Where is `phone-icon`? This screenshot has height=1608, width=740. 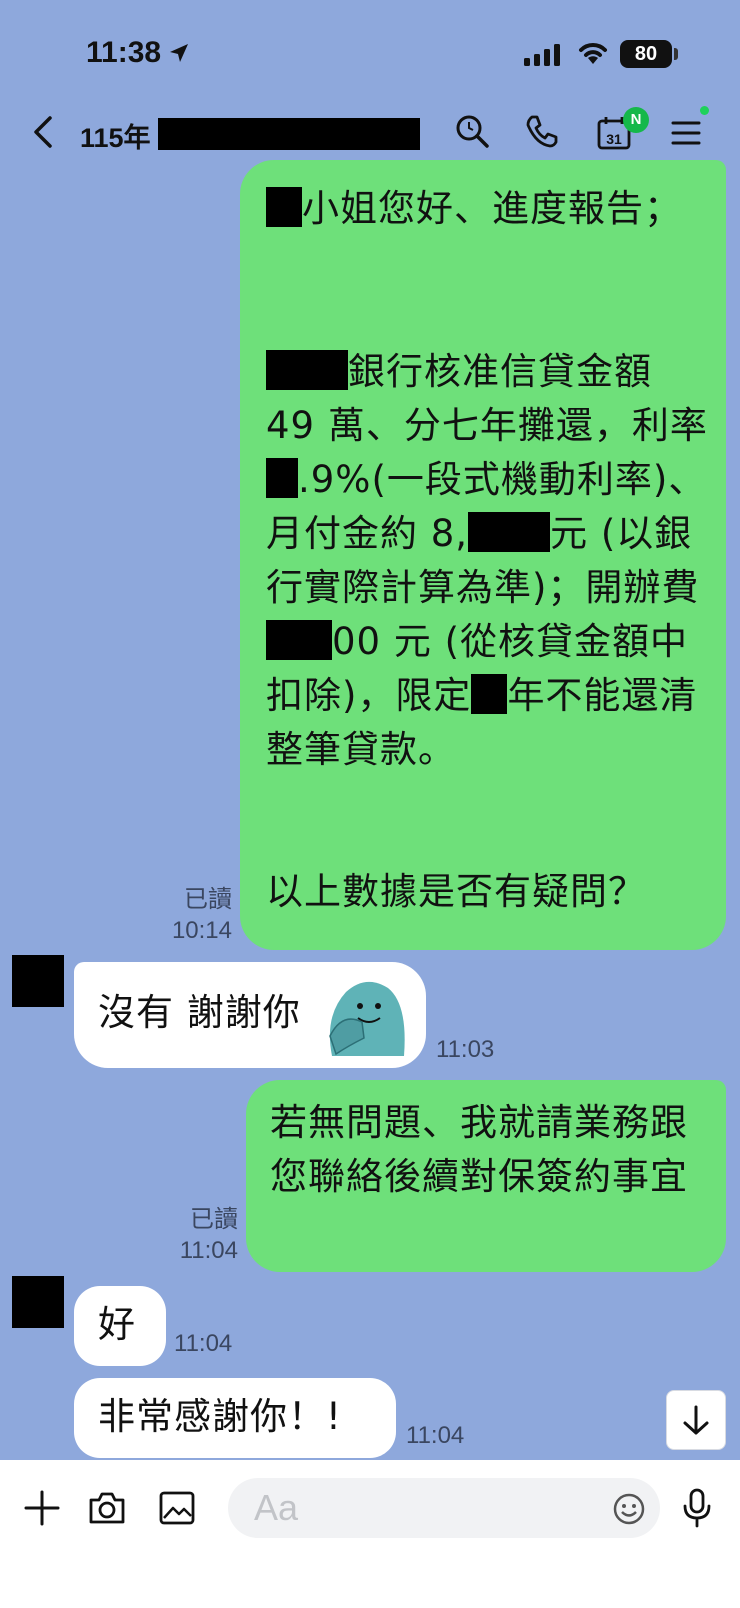
phone-icon is located at coordinates (542, 131).